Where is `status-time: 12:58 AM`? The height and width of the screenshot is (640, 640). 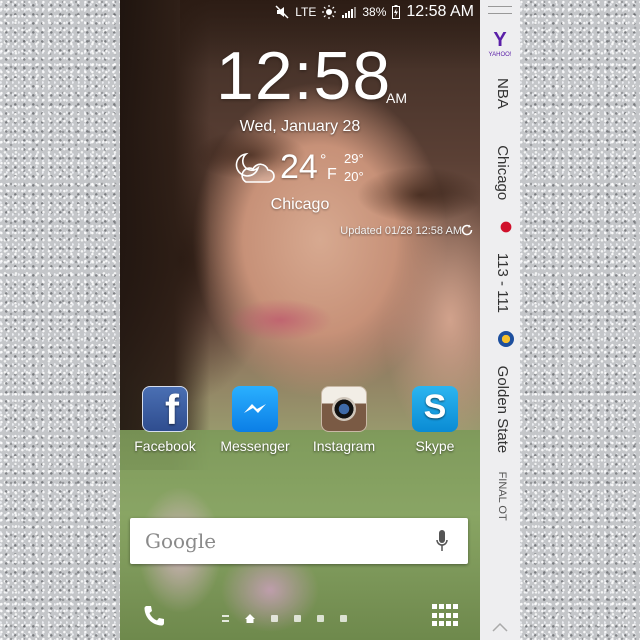 status-time: 12:58 AM is located at coordinates (440, 11).